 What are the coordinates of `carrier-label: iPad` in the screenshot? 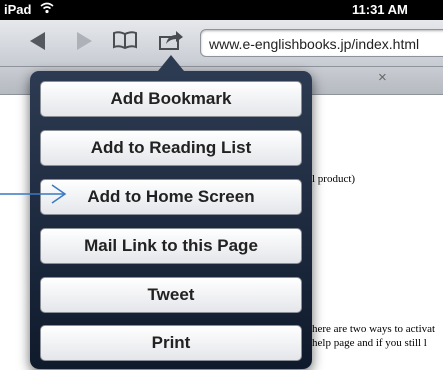 It's located at (18, 9).